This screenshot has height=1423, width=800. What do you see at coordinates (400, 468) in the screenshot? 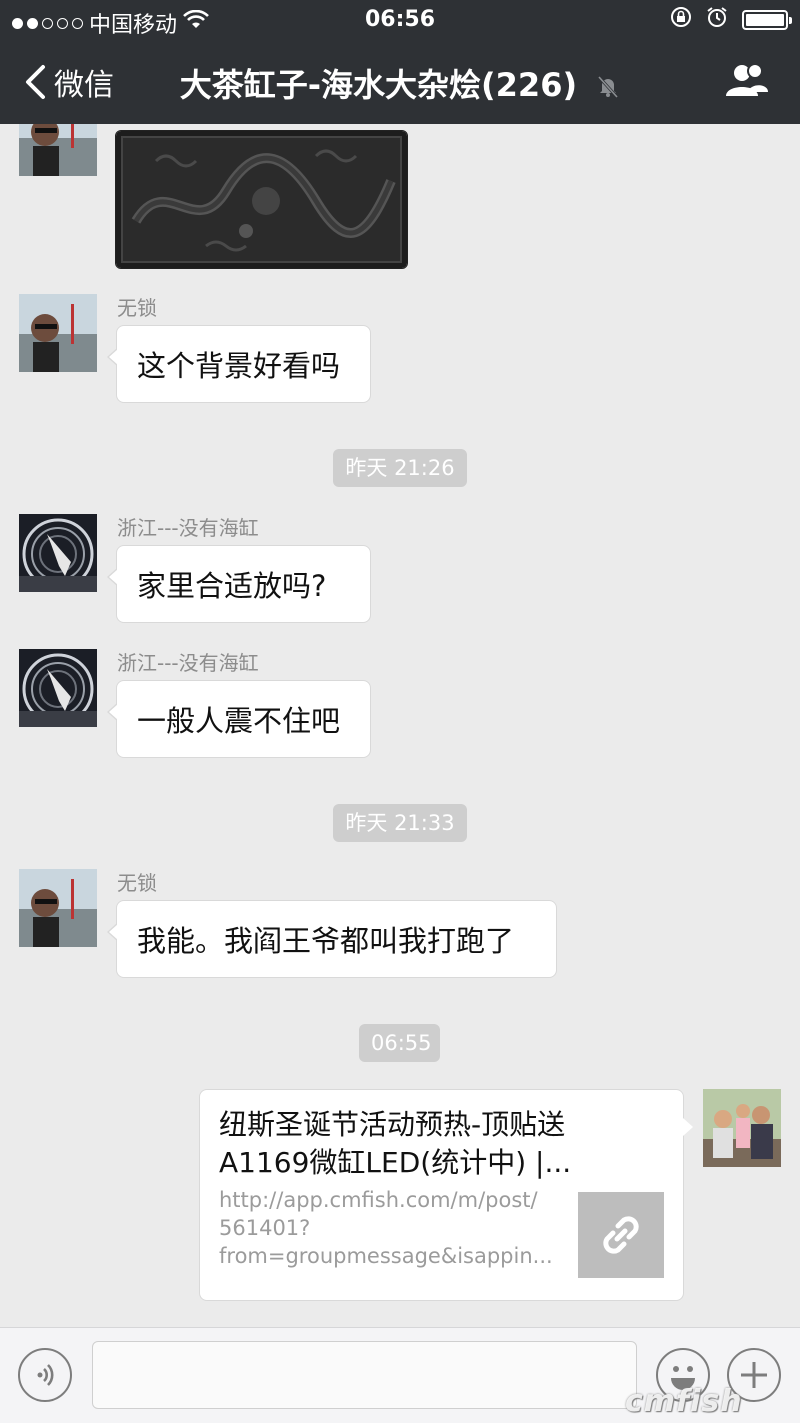
I see `timestamp: 昨天 21:26` at bounding box center [400, 468].